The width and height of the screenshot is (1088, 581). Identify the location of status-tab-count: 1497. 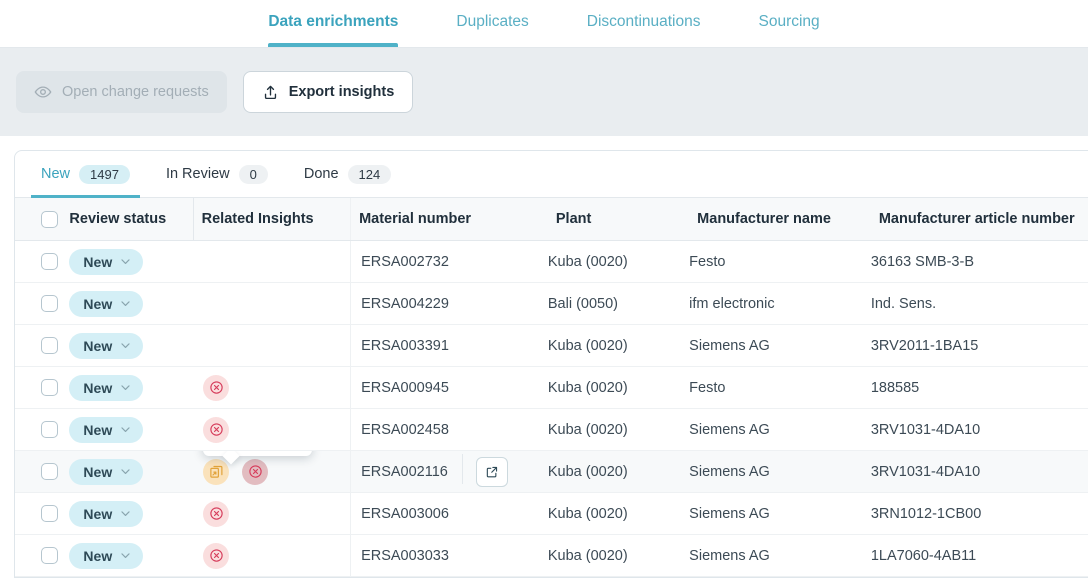
(104, 174).